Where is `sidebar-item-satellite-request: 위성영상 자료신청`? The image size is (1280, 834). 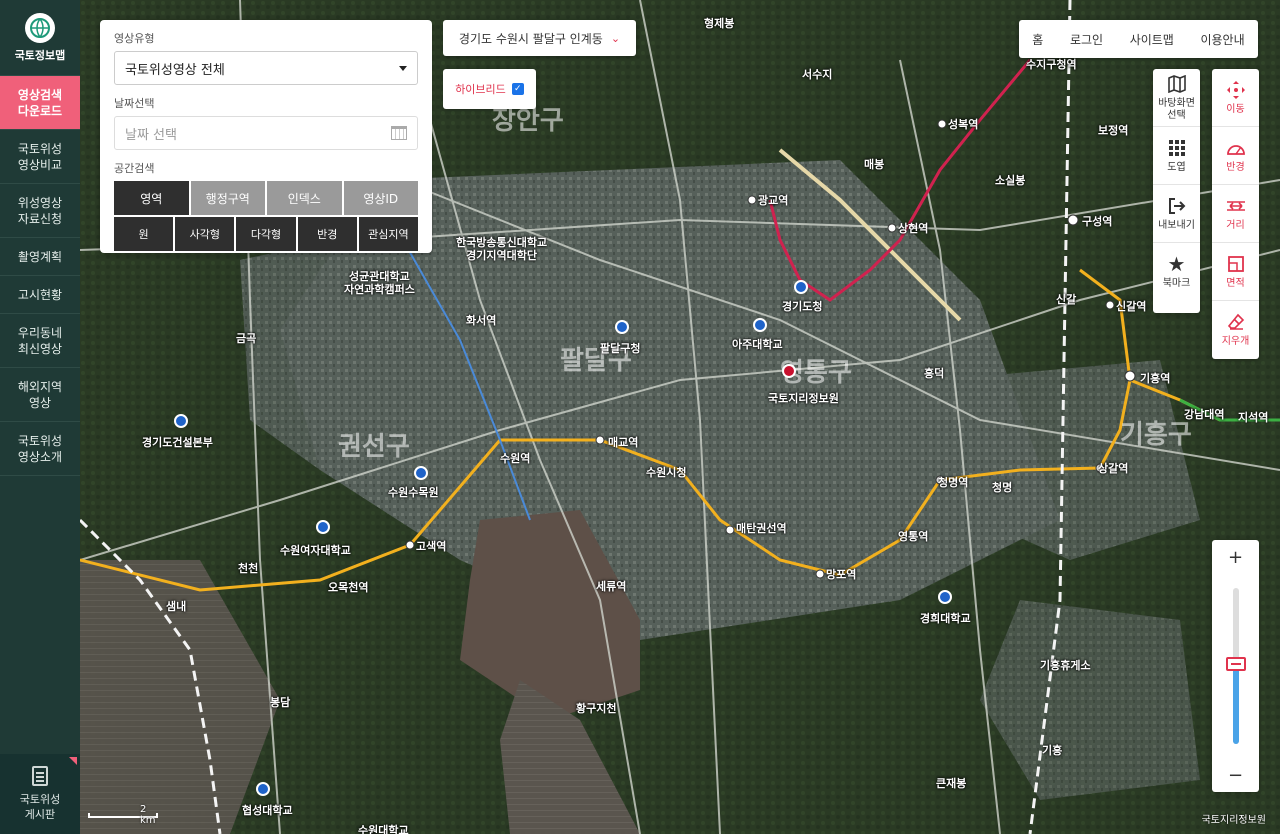 sidebar-item-satellite-request: 위성영상 자료신청 is located at coordinates (40, 211).